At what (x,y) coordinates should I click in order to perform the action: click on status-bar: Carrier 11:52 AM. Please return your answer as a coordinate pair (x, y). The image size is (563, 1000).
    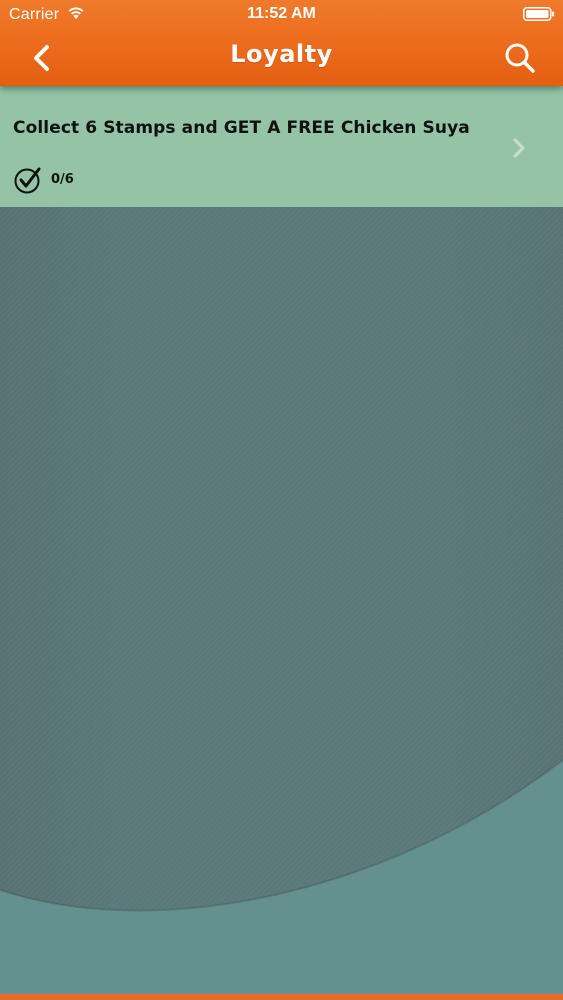
    Looking at the image, I should click on (281, 15).